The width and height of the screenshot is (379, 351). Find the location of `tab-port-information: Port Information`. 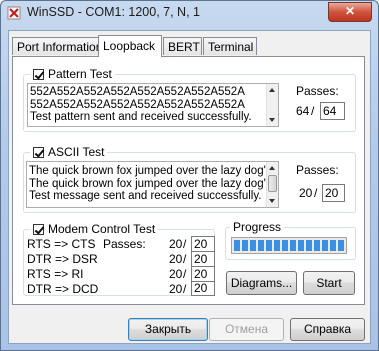

tab-port-information: Port Information is located at coordinates (57, 46).